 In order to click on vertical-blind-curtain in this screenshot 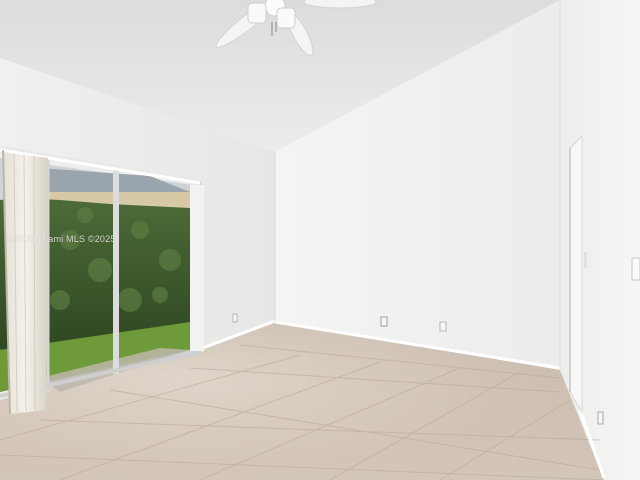, I will do `click(25, 282)`.